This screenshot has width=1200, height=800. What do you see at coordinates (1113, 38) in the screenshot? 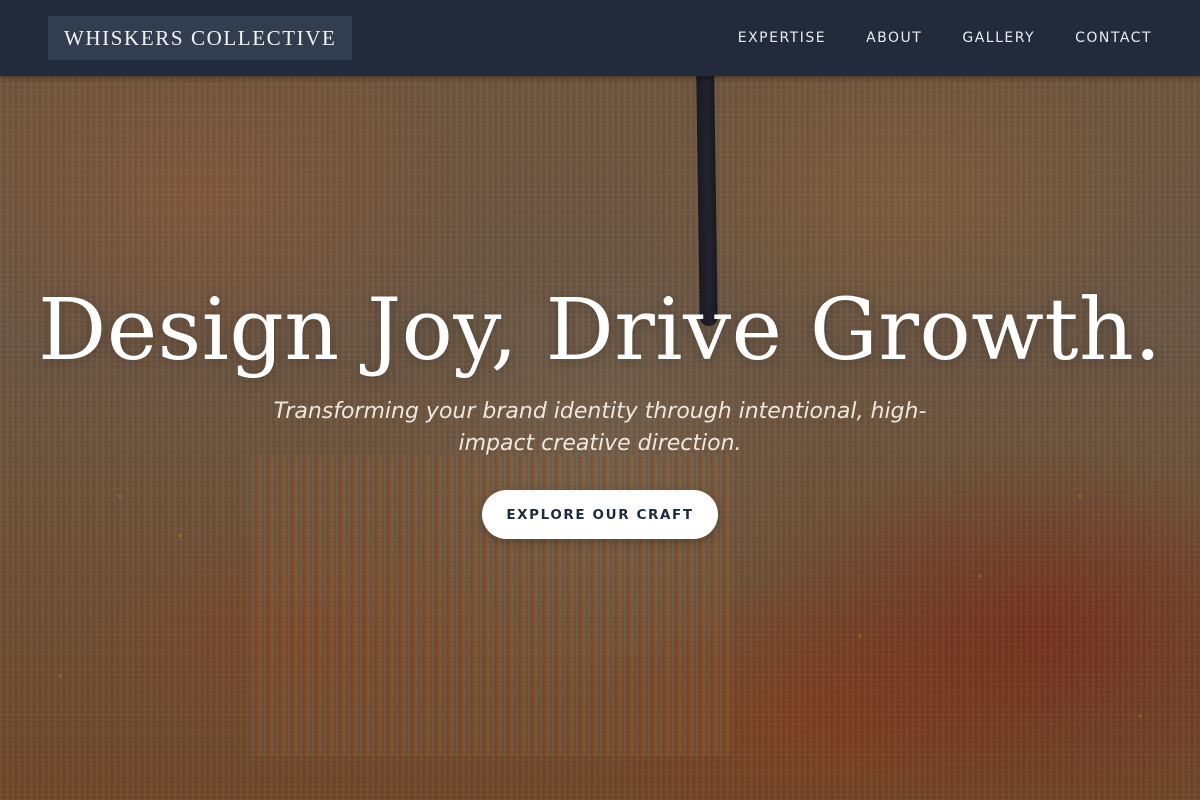
I see `nav-link-contact: CONTACT` at bounding box center [1113, 38].